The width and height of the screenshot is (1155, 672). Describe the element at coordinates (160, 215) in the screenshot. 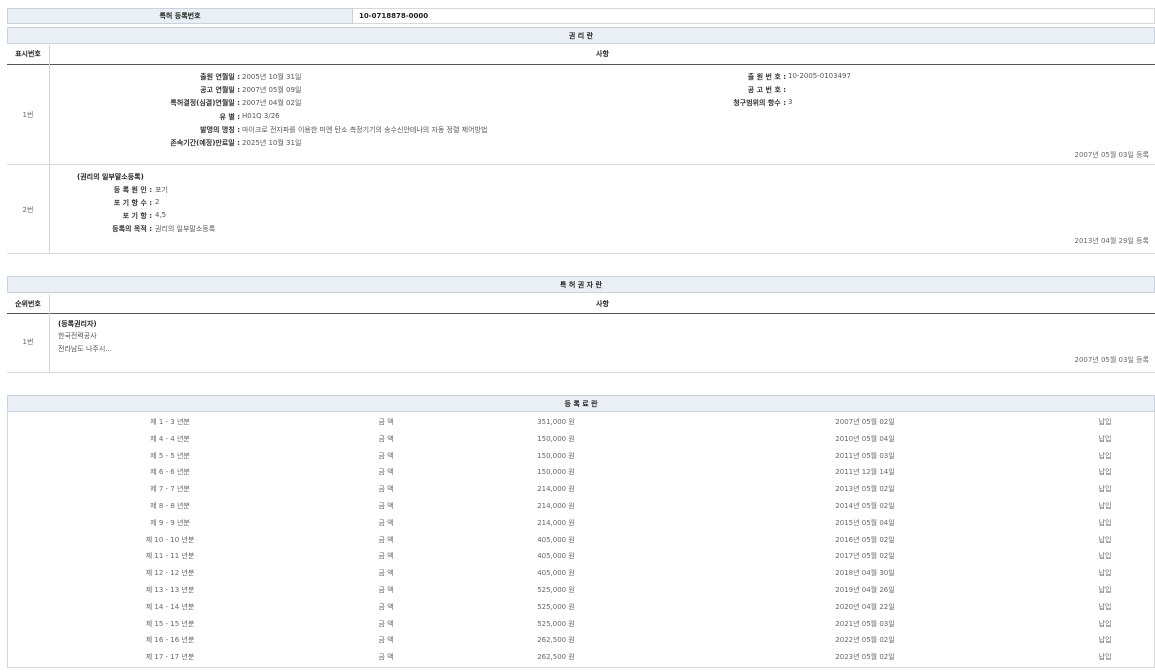

I see `waived-claims-value: 4,5` at that location.